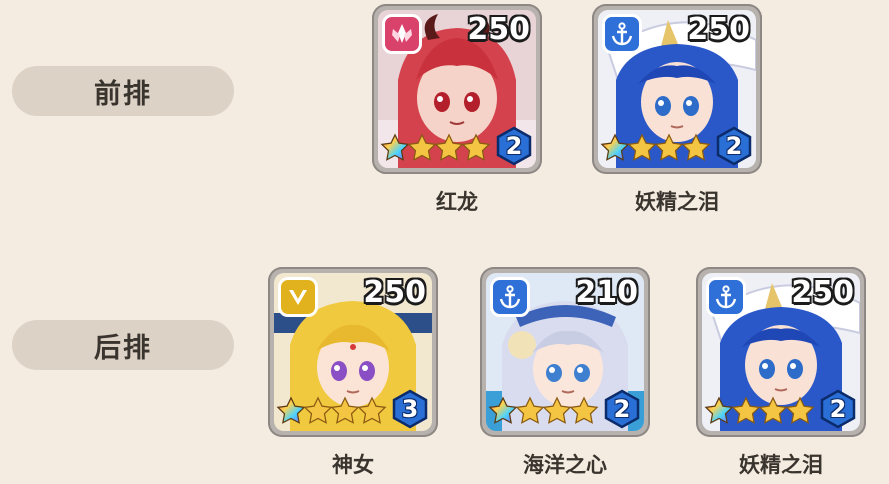 This screenshot has width=889, height=484. I want to click on back-row-label: 后排, so click(123, 345).